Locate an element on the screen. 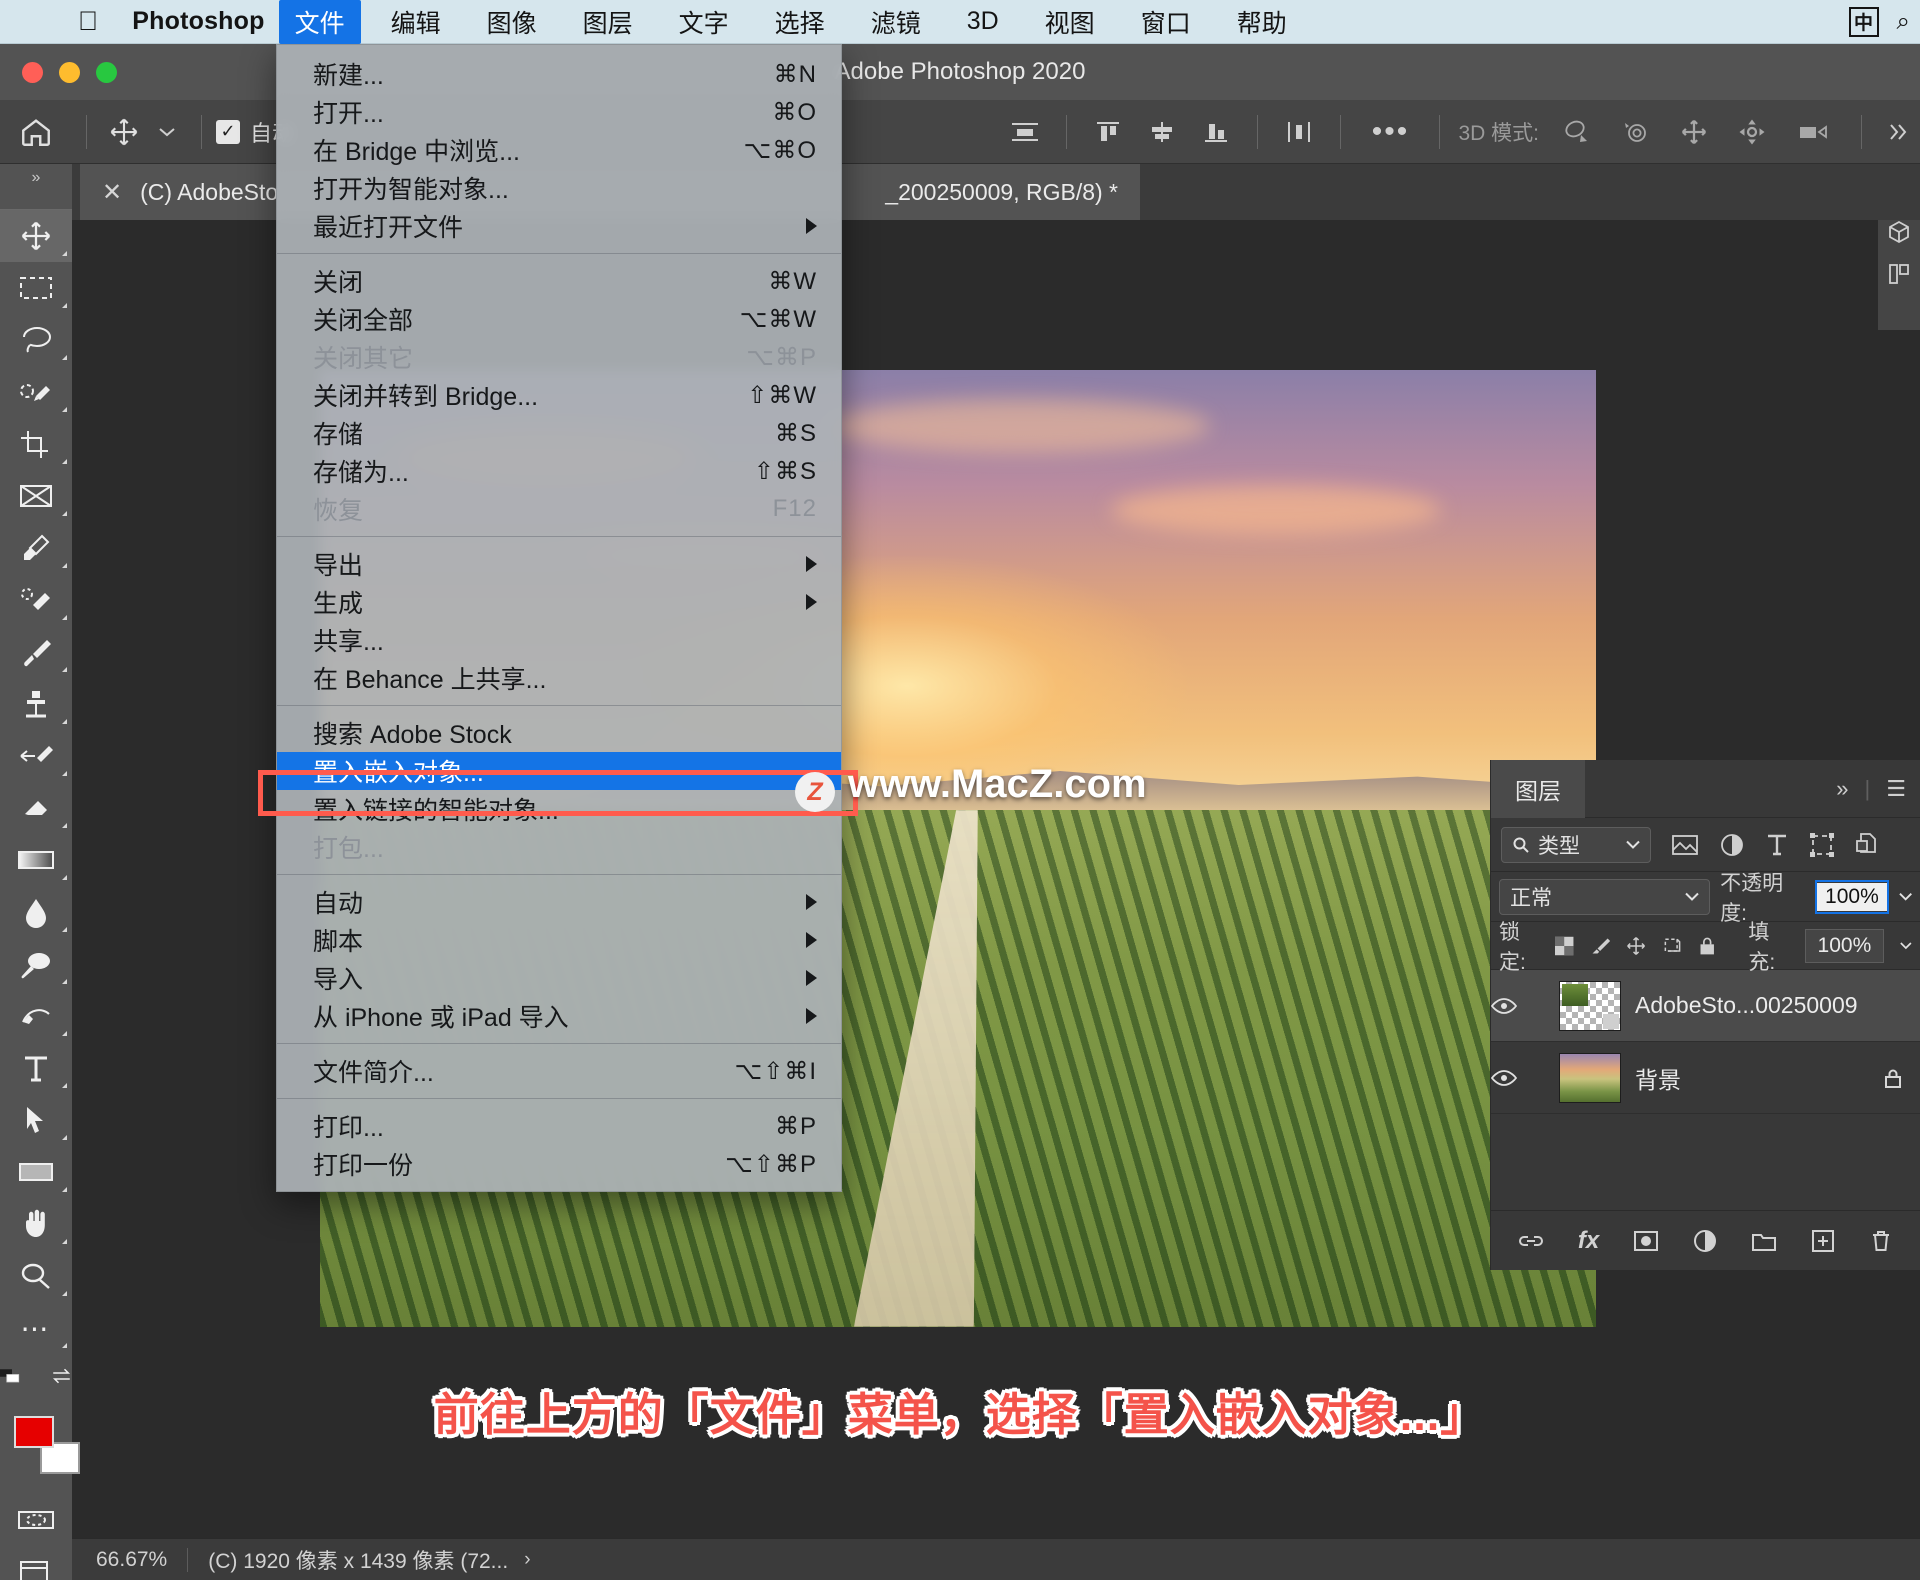 Image resolution: width=1920 pixels, height=1580 pixels. app-name-label: Photoshop is located at coordinates (198, 21).